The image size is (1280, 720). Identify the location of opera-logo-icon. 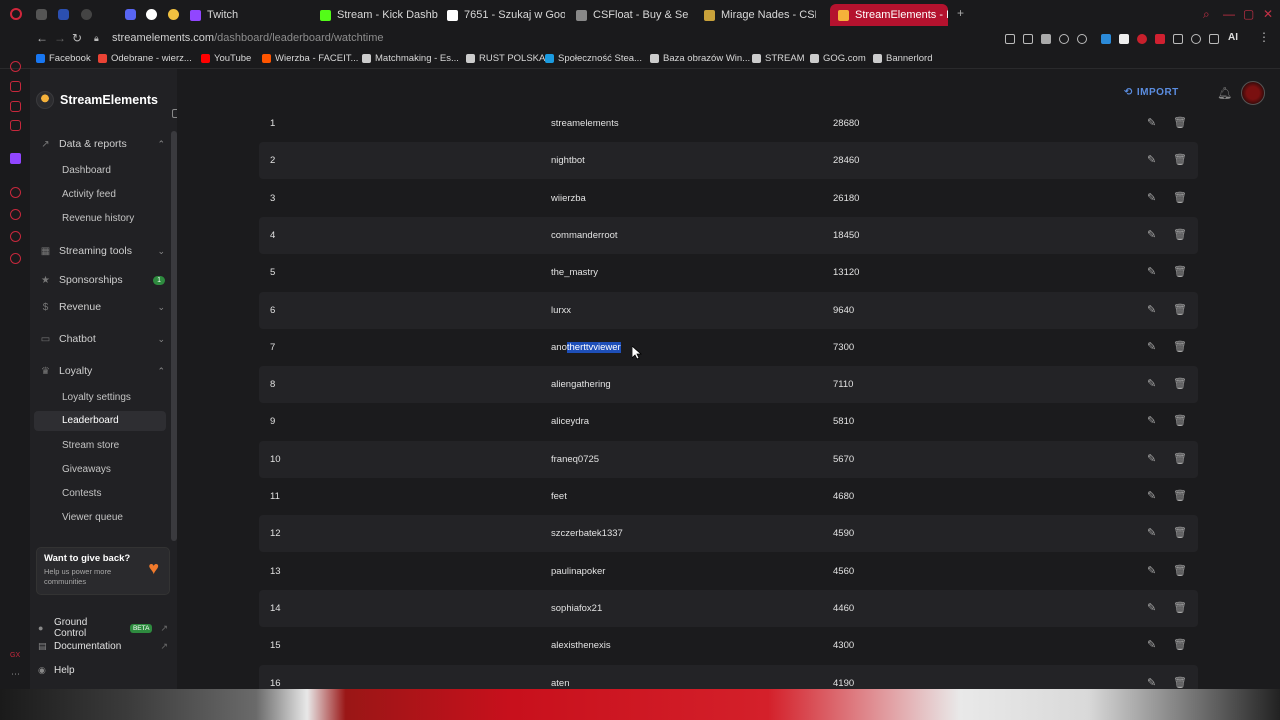
(16, 14).